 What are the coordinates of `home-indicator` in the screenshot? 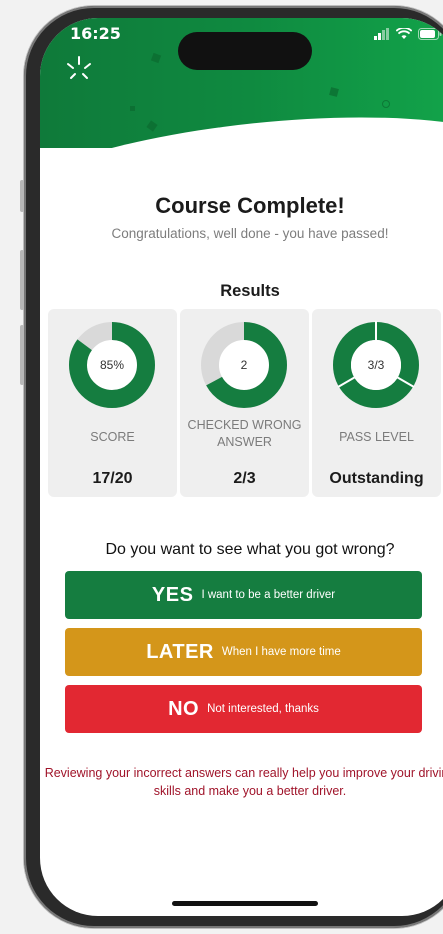 It's located at (245, 903).